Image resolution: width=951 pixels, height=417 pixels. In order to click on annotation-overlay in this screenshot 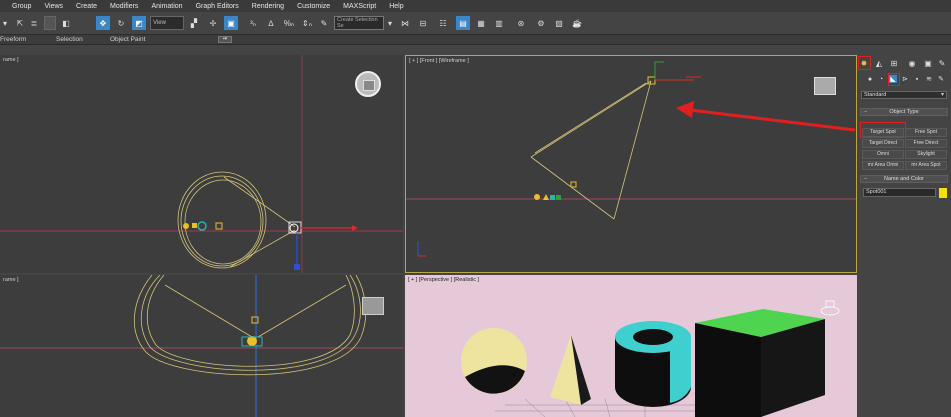, I will do `click(766, 116)`.